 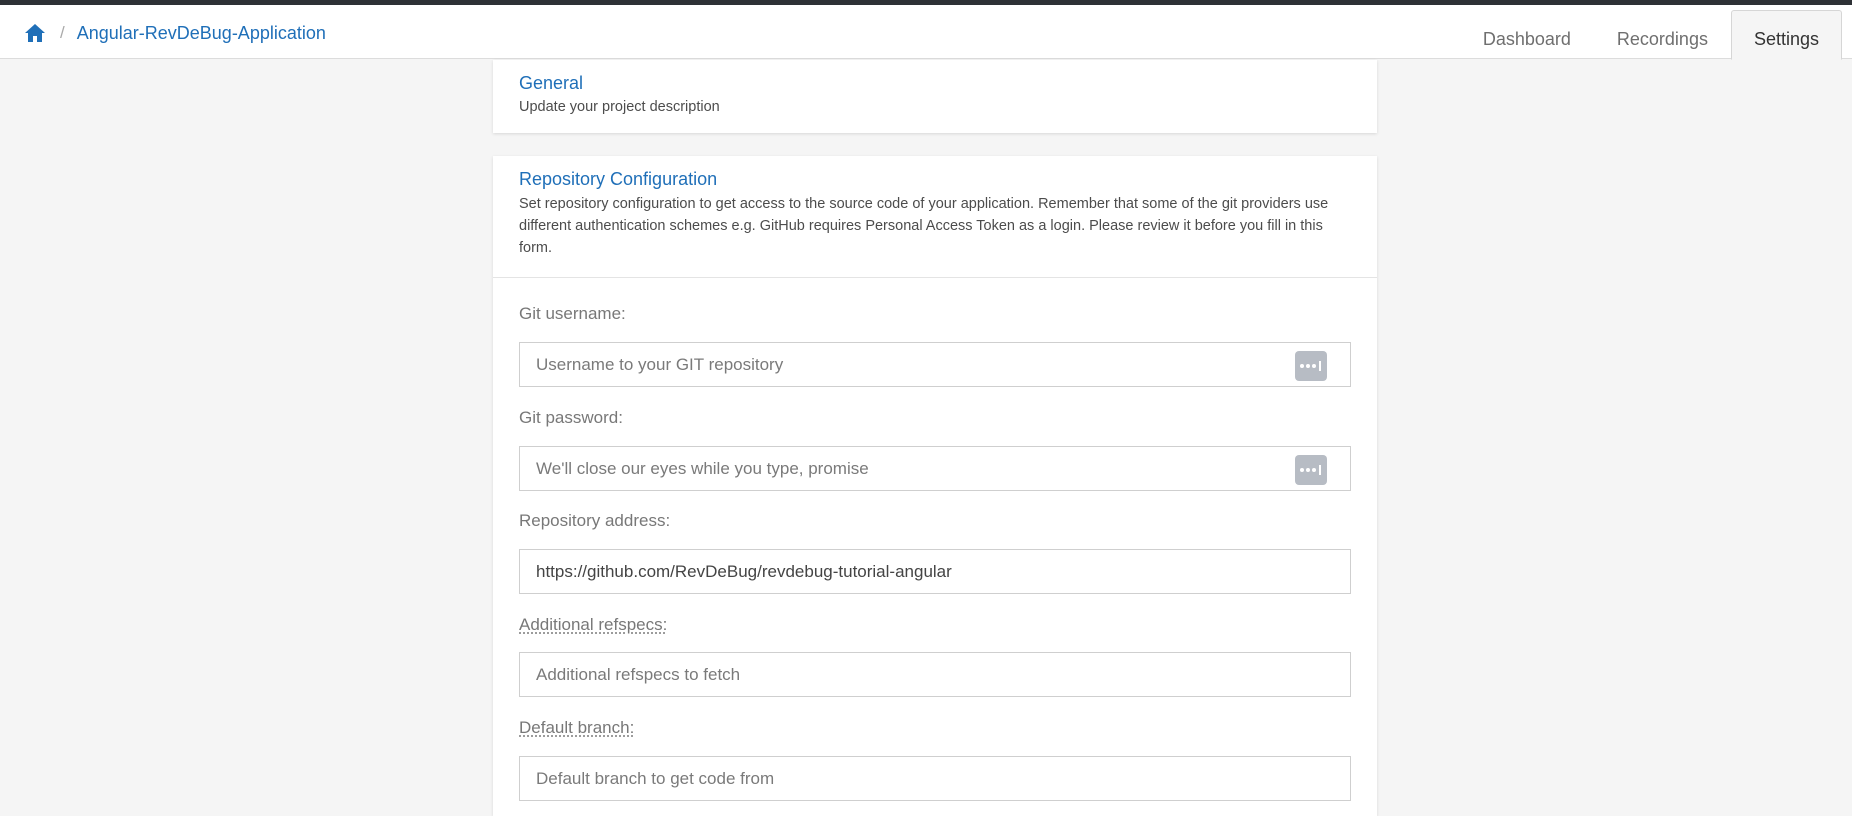 I want to click on git-password-field, so click(x=935, y=468).